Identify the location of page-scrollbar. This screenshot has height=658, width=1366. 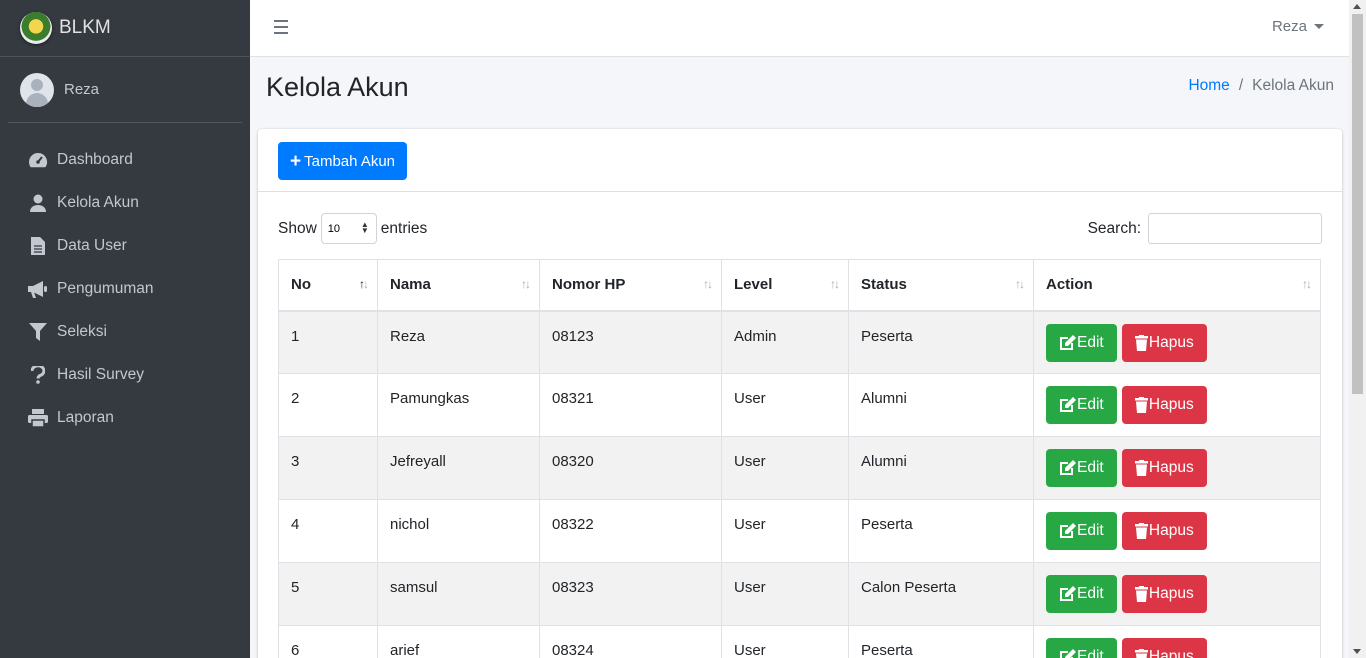
(1357, 329).